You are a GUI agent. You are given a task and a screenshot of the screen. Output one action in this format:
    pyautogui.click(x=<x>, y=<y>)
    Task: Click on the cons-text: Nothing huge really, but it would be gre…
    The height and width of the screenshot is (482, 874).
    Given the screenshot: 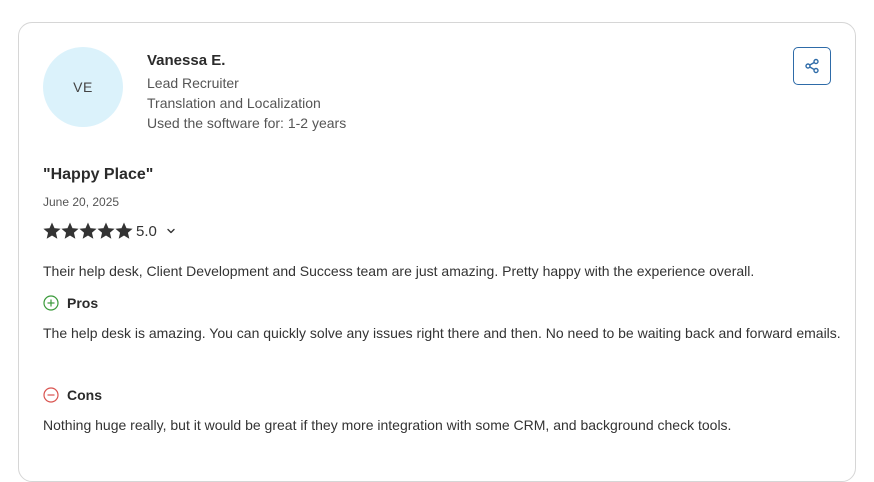 What is the action you would take?
    pyautogui.click(x=387, y=425)
    